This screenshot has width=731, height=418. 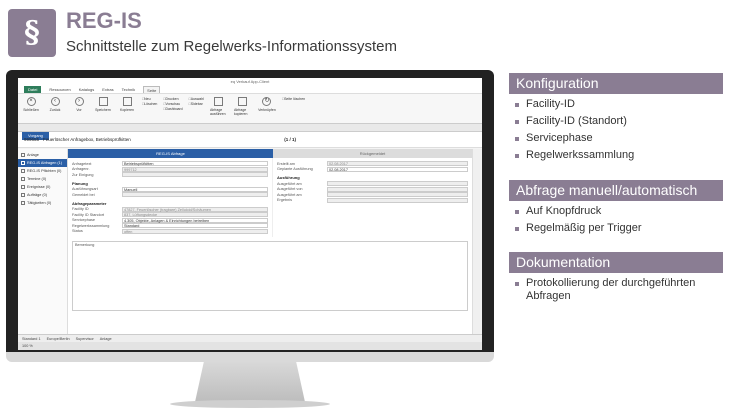 I want to click on field-row: Zur Einigung, so click(x=170, y=175).